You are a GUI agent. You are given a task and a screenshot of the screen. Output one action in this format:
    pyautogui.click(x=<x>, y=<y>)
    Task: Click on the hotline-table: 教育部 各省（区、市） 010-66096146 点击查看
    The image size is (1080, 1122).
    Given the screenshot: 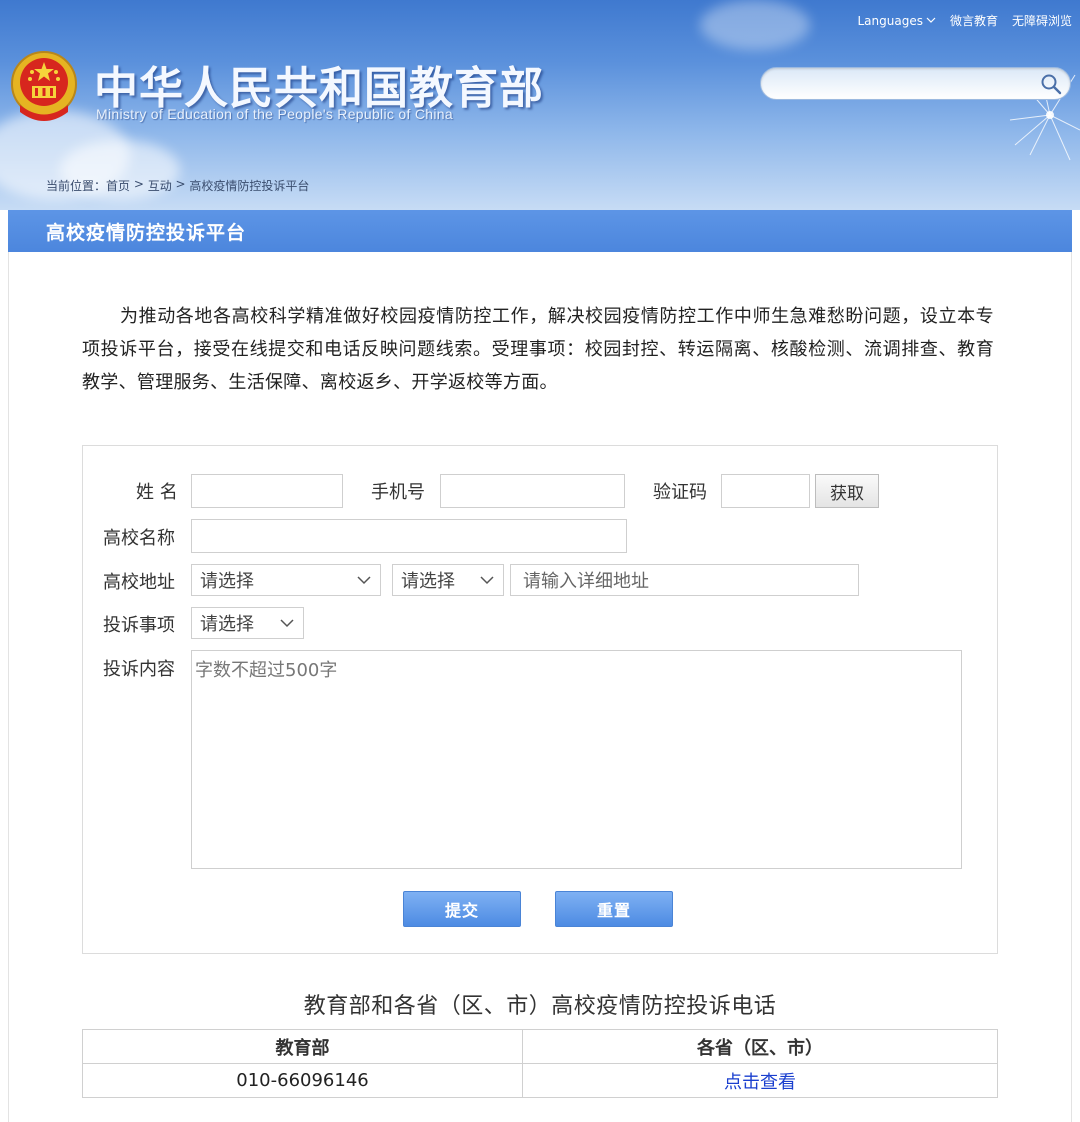 What is the action you would take?
    pyautogui.click(x=540, y=1063)
    